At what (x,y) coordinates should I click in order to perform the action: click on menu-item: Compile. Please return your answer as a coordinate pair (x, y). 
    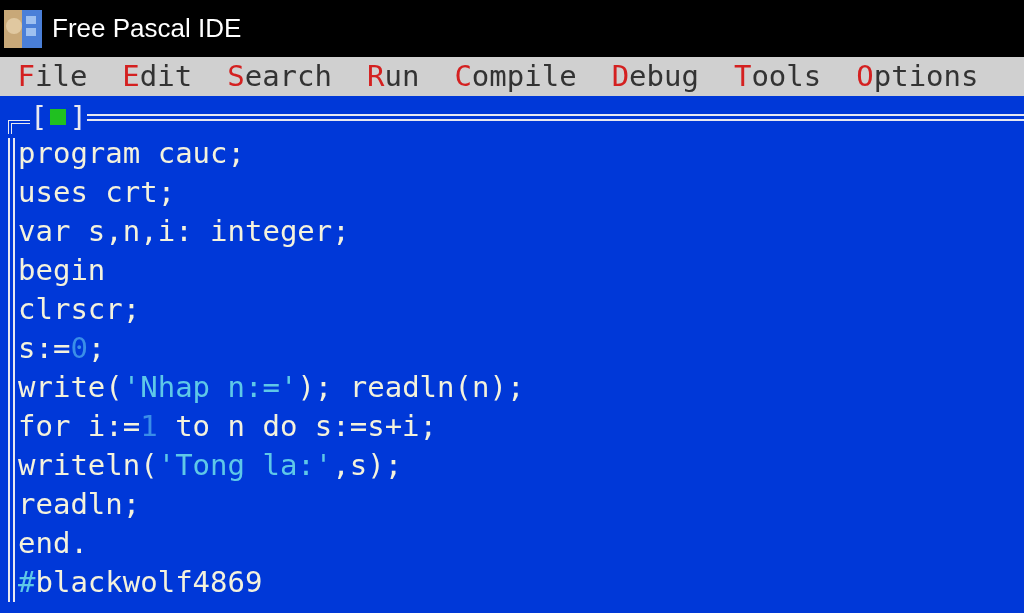
    Looking at the image, I should click on (533, 76).